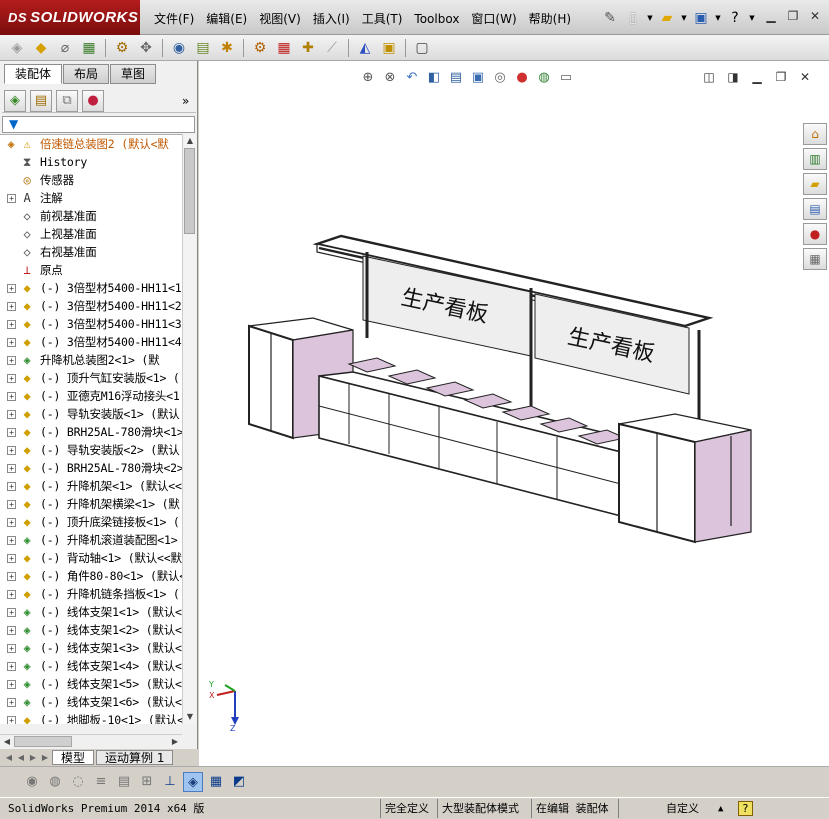 The height and width of the screenshot is (819, 829). Describe the element at coordinates (91, 630) in the screenshot. I see `tree-node: + ◈ (-) 线体支架1<2> (默认<` at that location.